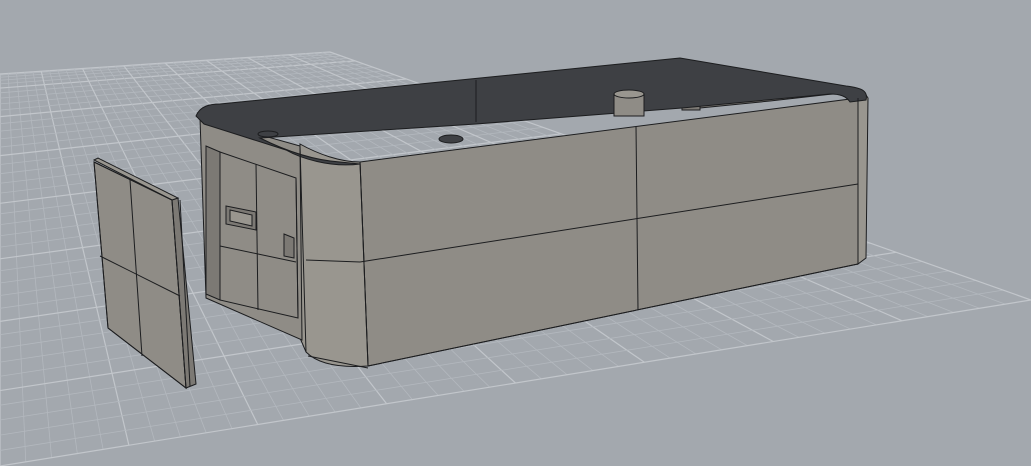 The height and width of the screenshot is (466, 1031). Describe the element at coordinates (334, 255) in the screenshot. I see `box-left-corner` at that location.